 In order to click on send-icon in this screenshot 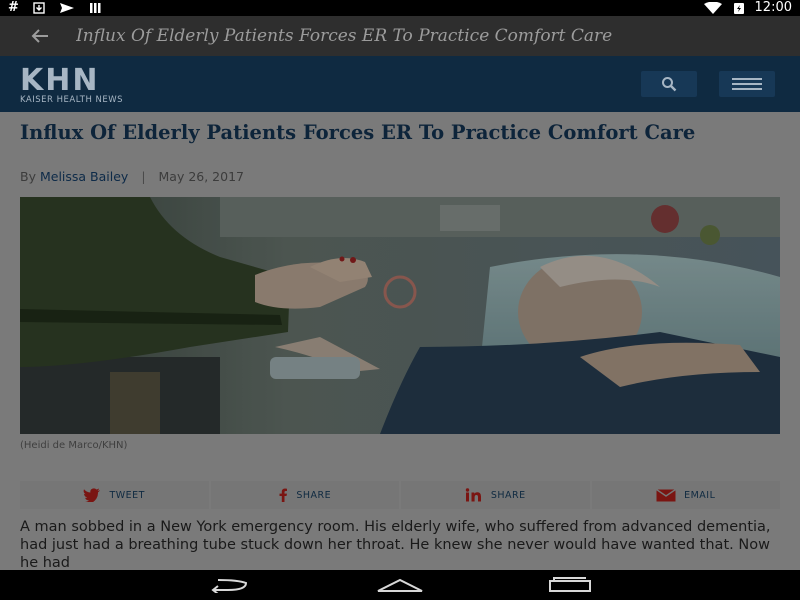, I will do `click(66, 8)`.